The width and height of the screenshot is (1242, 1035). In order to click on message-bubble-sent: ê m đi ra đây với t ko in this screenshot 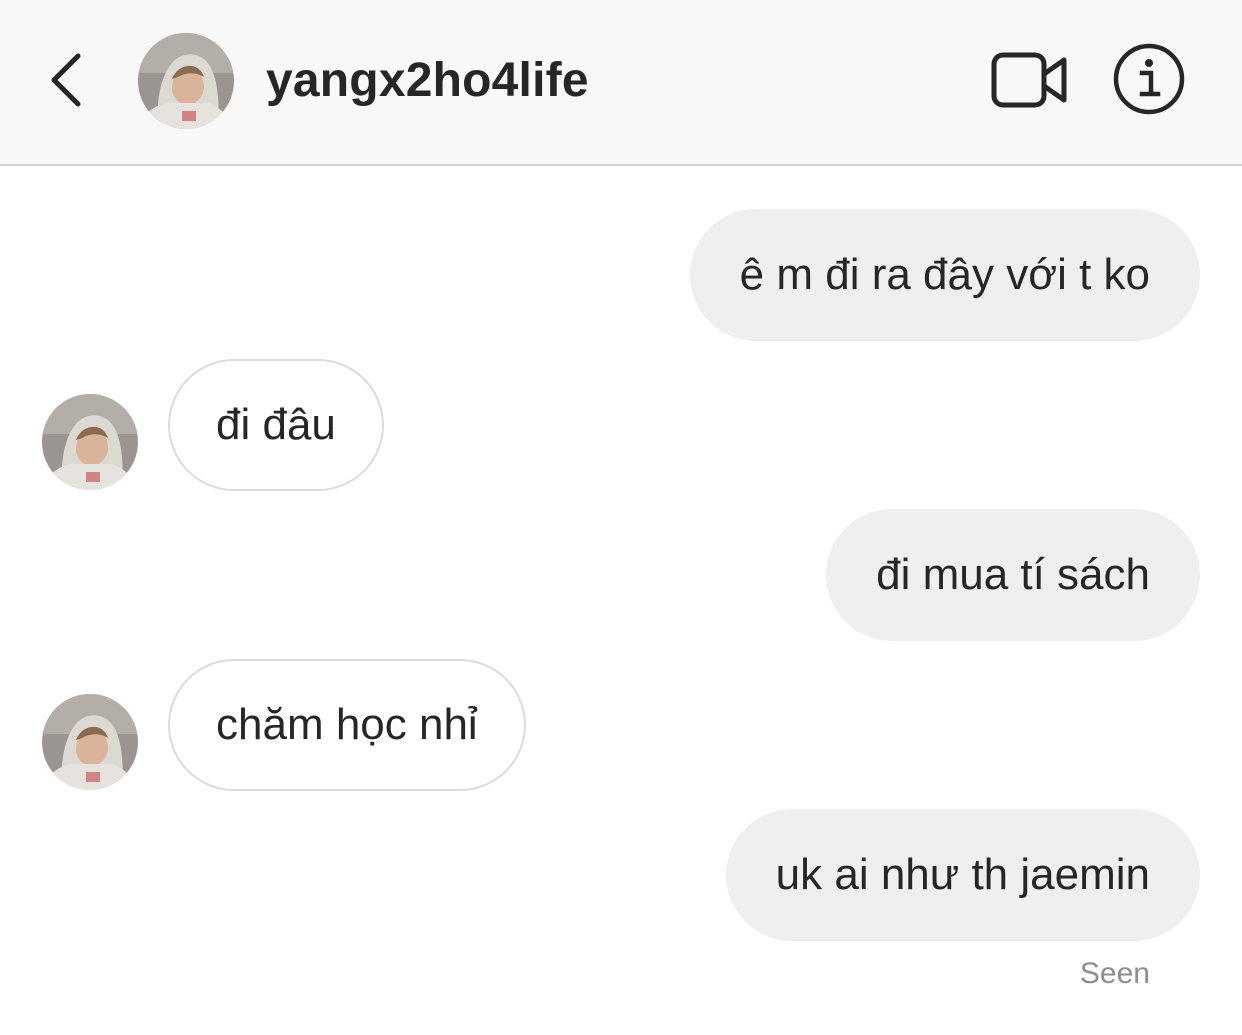, I will do `click(944, 275)`.